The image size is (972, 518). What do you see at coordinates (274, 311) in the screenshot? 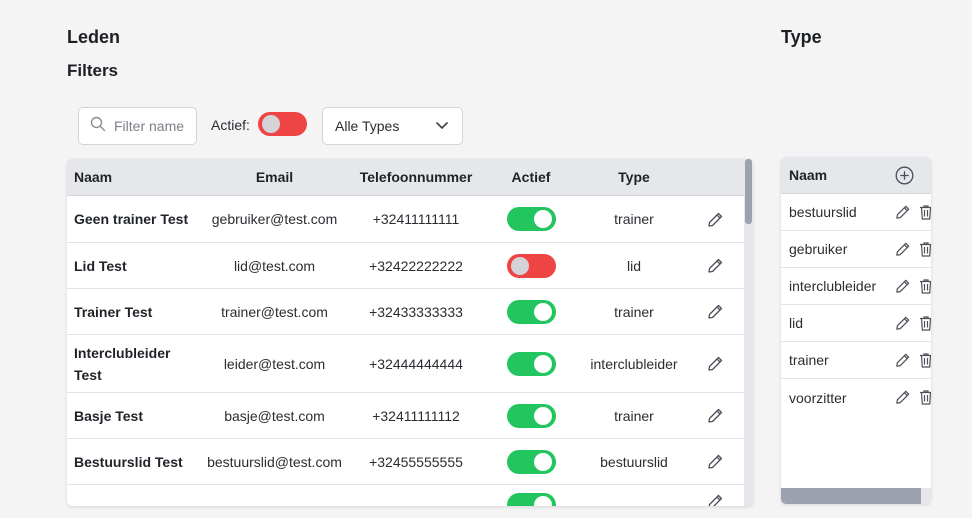
I see `member-email: trainer@test.com` at bounding box center [274, 311].